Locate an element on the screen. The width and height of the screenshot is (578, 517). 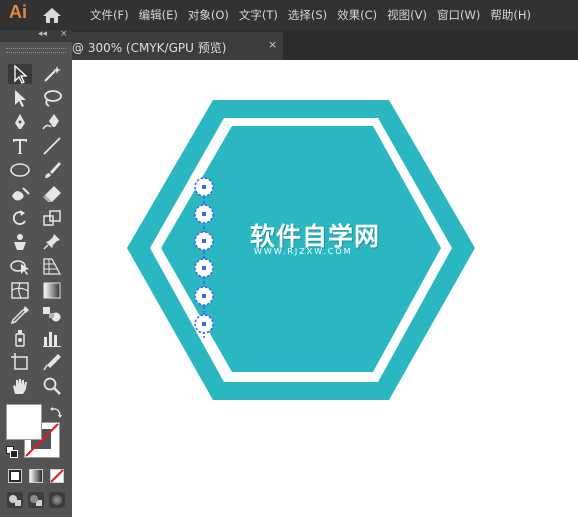
selection-overlay is located at coordinates (204, 255).